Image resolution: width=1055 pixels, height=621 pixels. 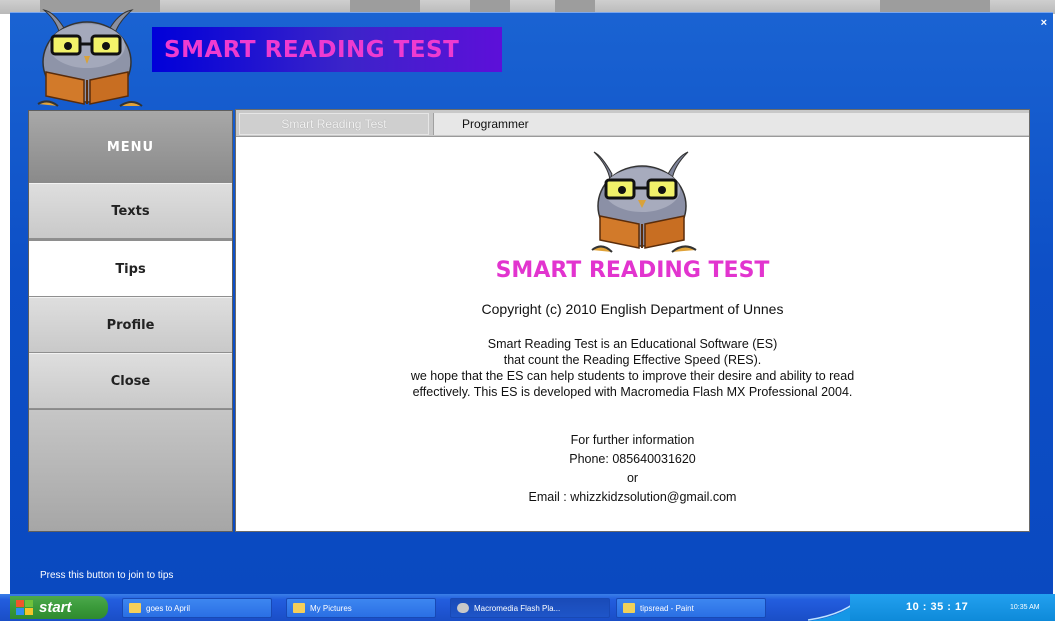 What do you see at coordinates (632, 478) in the screenshot?
I see `contact-line: or` at bounding box center [632, 478].